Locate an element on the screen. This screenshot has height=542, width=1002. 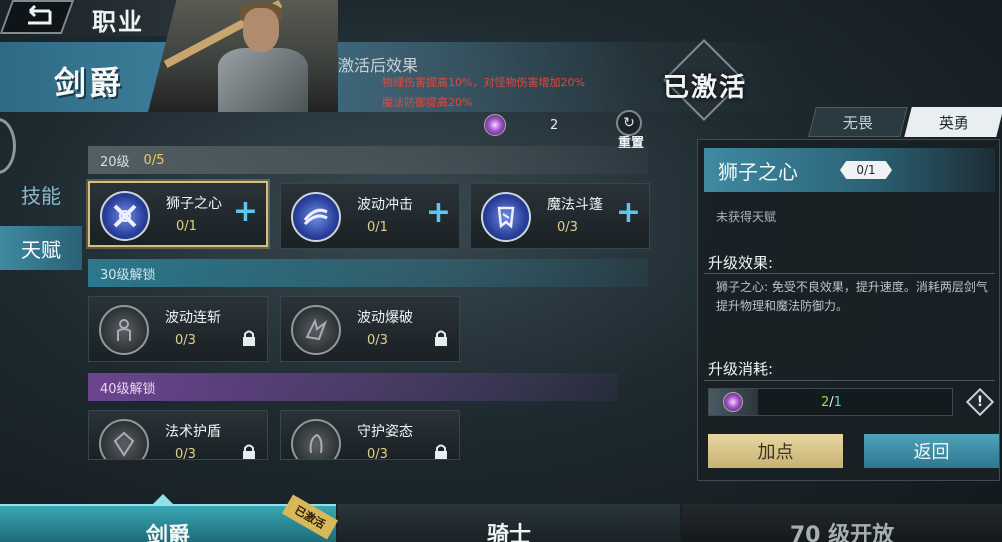
cost-progress-bar: 2/1 is located at coordinates (830, 402).